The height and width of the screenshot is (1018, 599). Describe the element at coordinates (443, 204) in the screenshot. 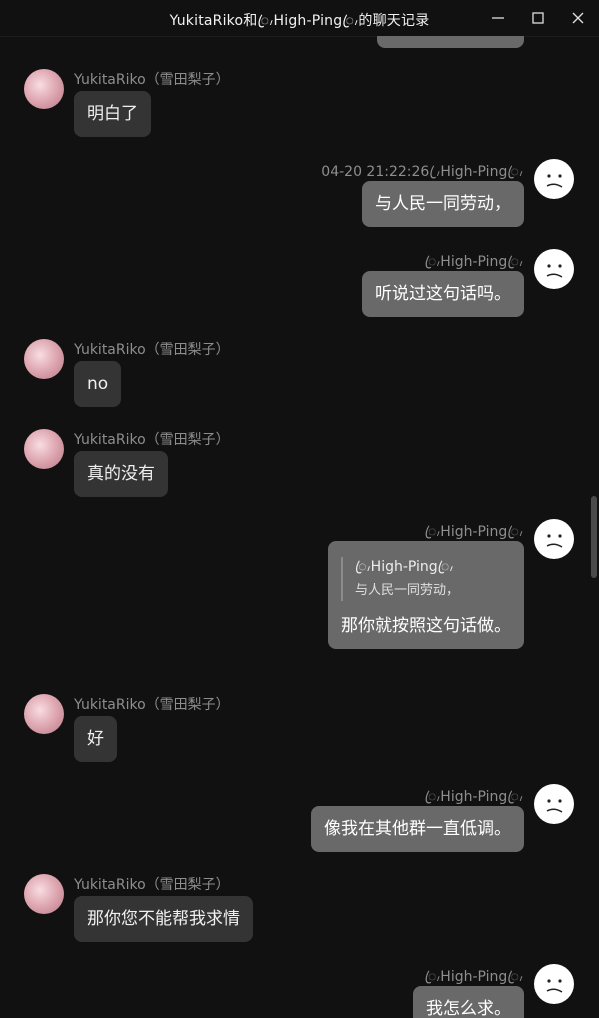

I see `message-bubble: 与人民一同劳动，` at that location.